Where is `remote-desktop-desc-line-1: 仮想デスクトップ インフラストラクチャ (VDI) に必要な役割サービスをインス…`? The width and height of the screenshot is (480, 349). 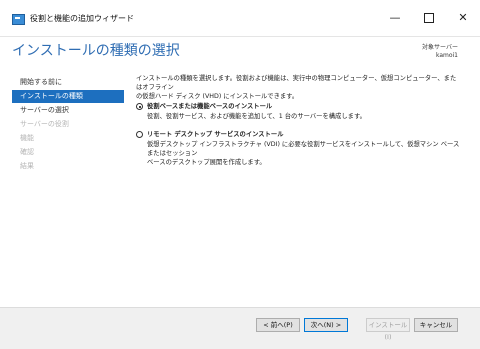
remote-desktop-desc-line-1: 仮想デスクトップ インフラストラクチャ (VDI) に必要な役割サービスをインス… is located at coordinates (303, 149).